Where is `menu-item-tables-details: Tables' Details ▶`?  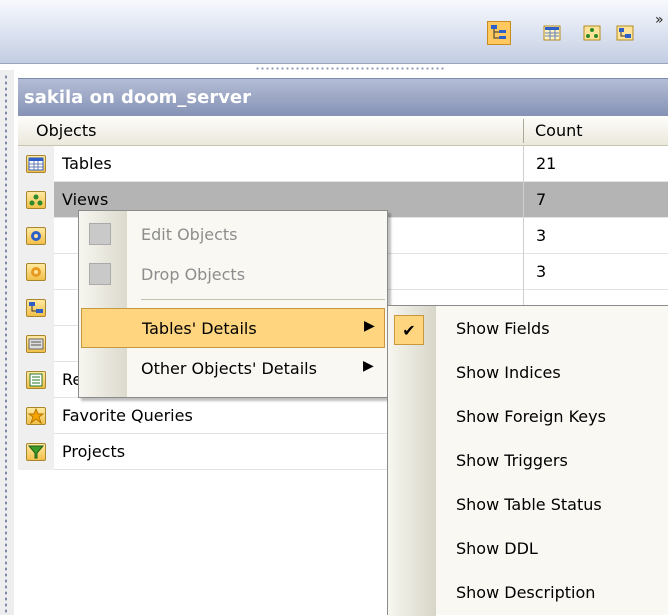
menu-item-tables-details: Tables' Details ▶ is located at coordinates (233, 328).